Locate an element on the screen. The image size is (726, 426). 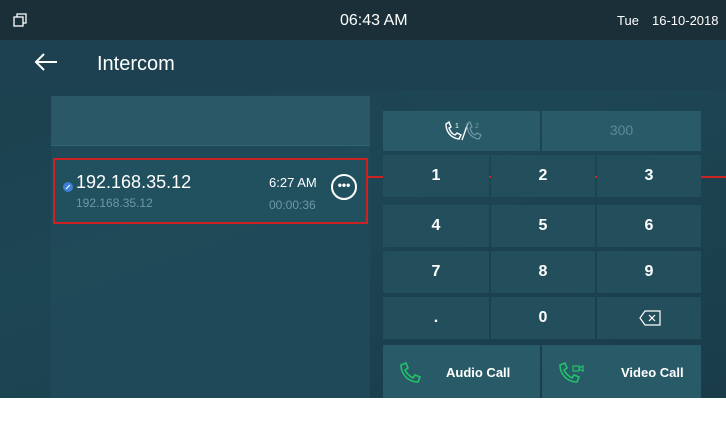
key-3: 3 is located at coordinates (649, 176).